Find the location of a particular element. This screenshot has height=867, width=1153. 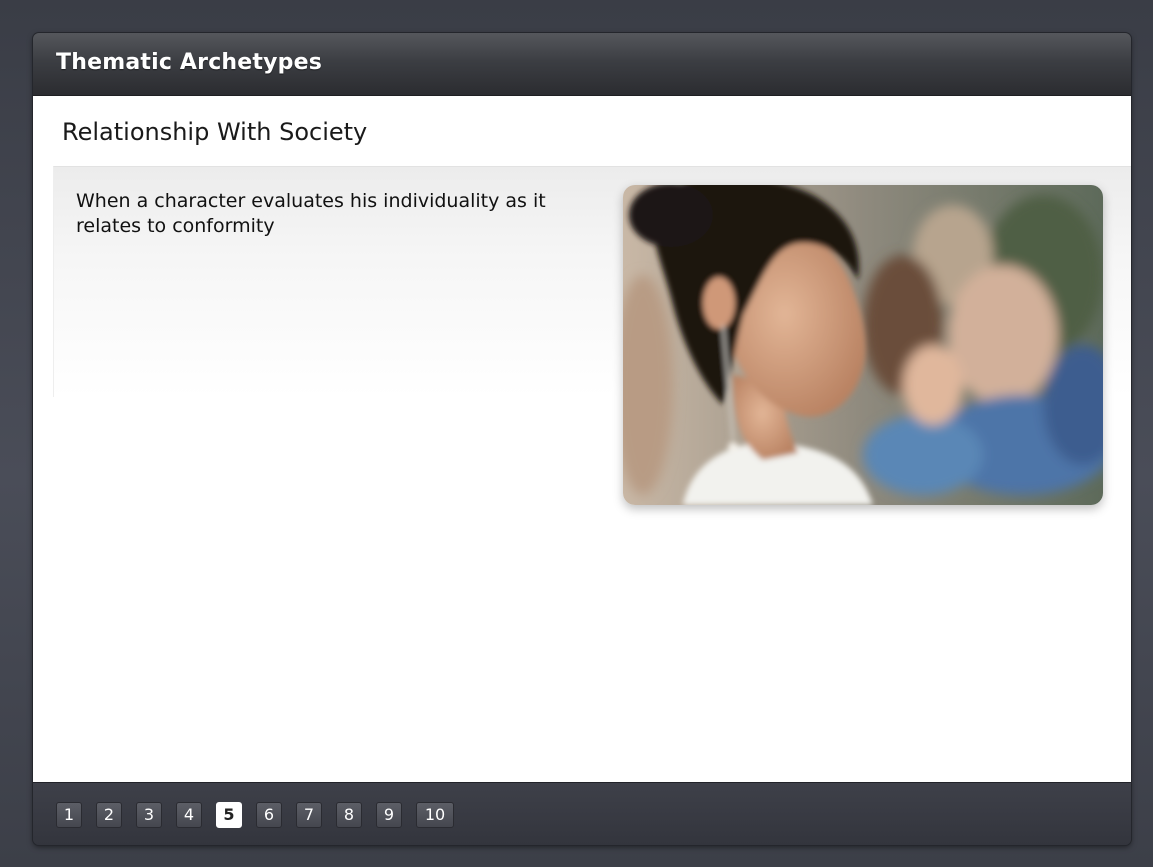

page-button-3: 3 is located at coordinates (149, 815).